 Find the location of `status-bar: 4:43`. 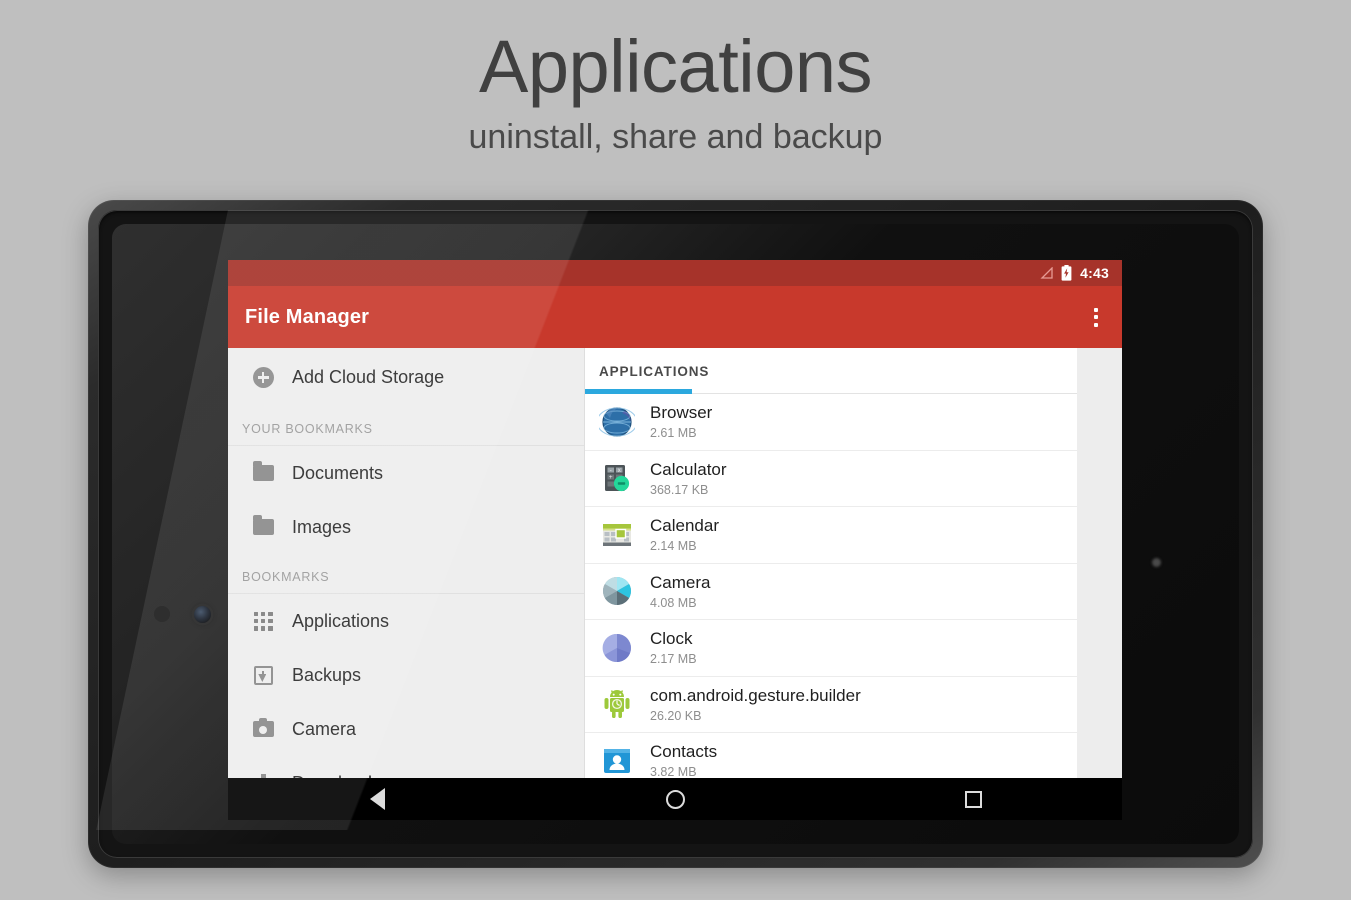

status-bar: 4:43 is located at coordinates (675, 273).